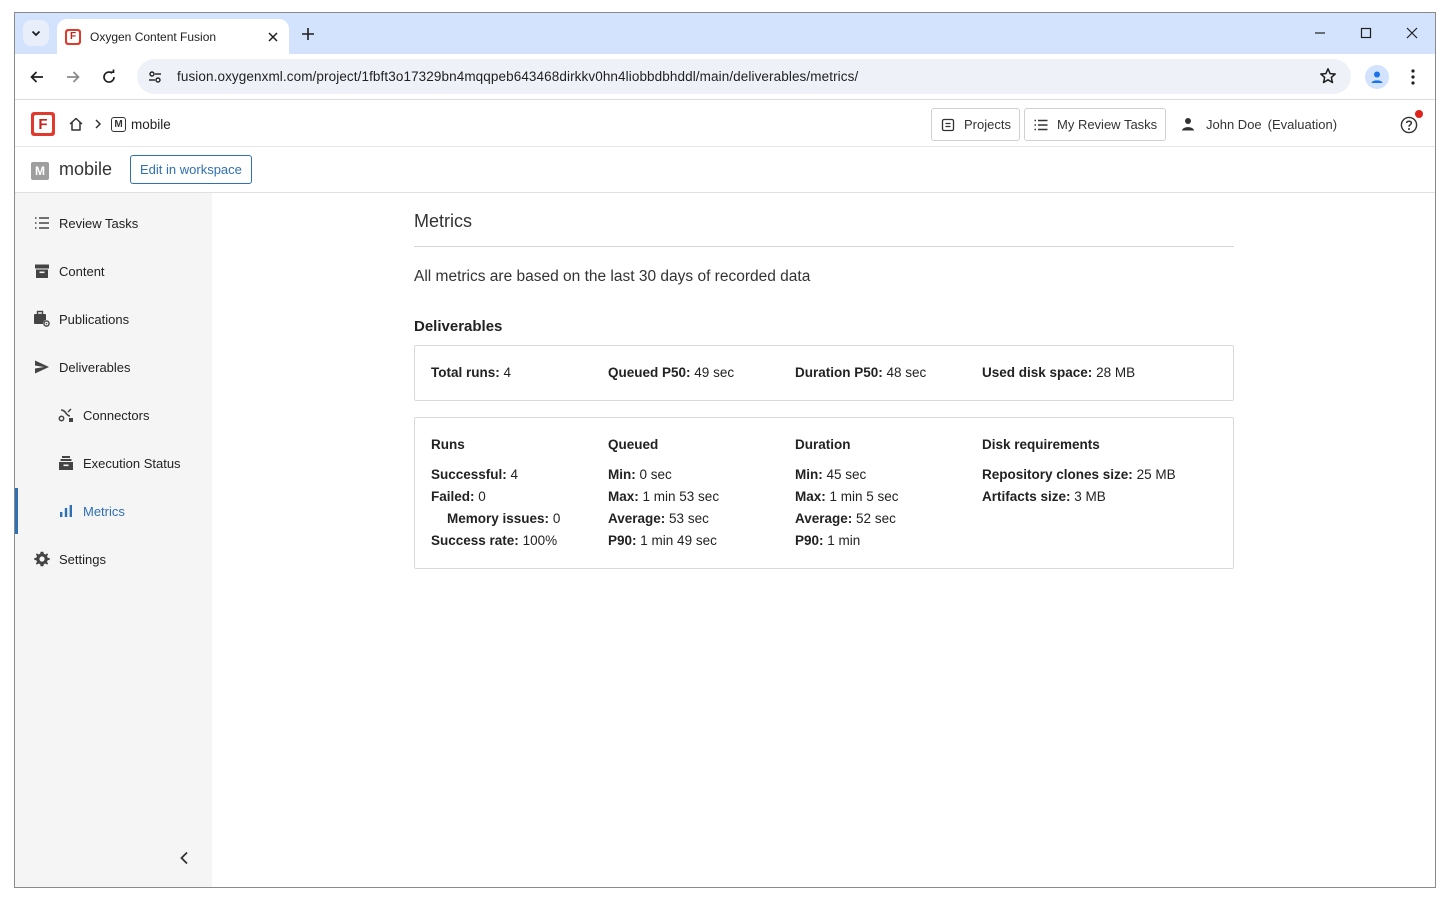 This screenshot has width=1450, height=900. Describe the element at coordinates (844, 540) in the screenshot. I see `stat-value: 1 min` at that location.